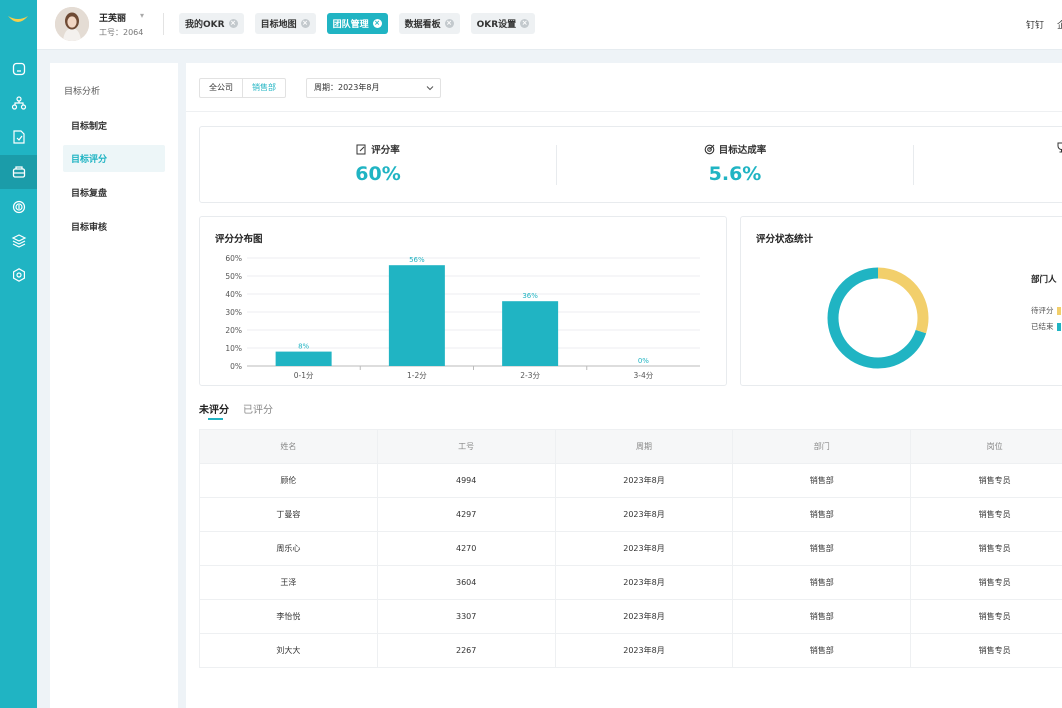 The height and width of the screenshot is (708, 1062). I want to click on table-row: 顾伦 4994 2023年8月 销售部 销售专员, so click(630, 480).